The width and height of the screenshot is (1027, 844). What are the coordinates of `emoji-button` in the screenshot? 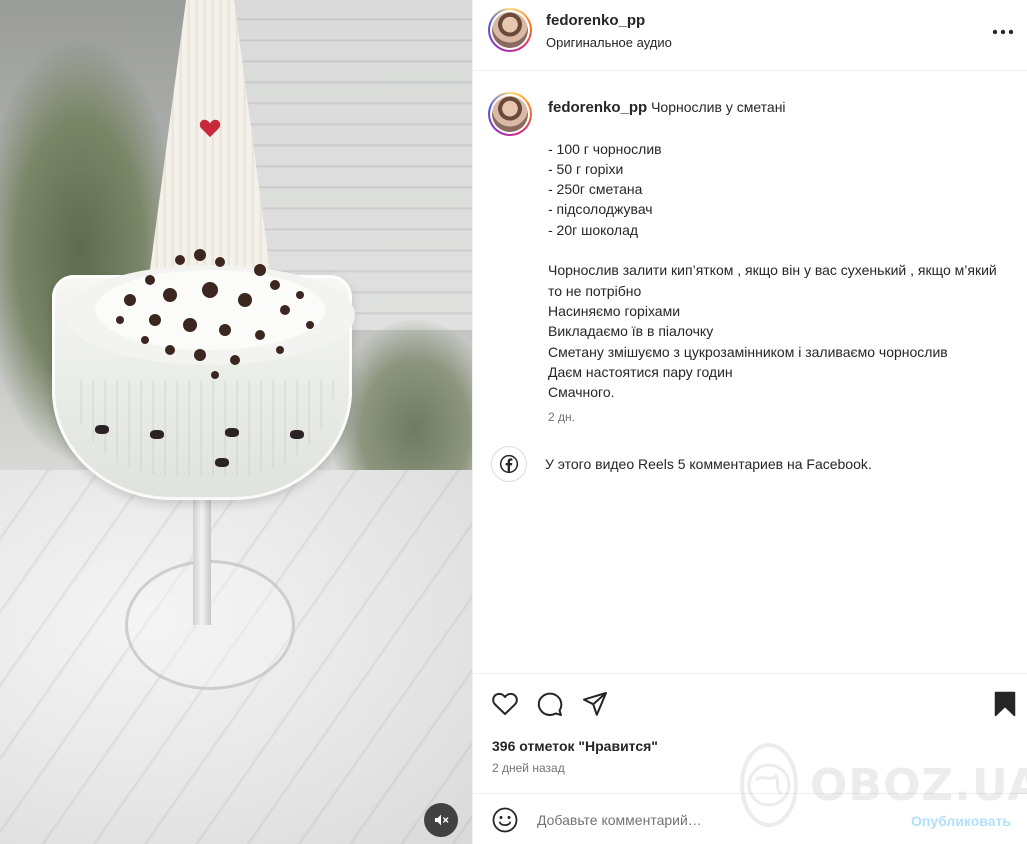 It's located at (505, 820).